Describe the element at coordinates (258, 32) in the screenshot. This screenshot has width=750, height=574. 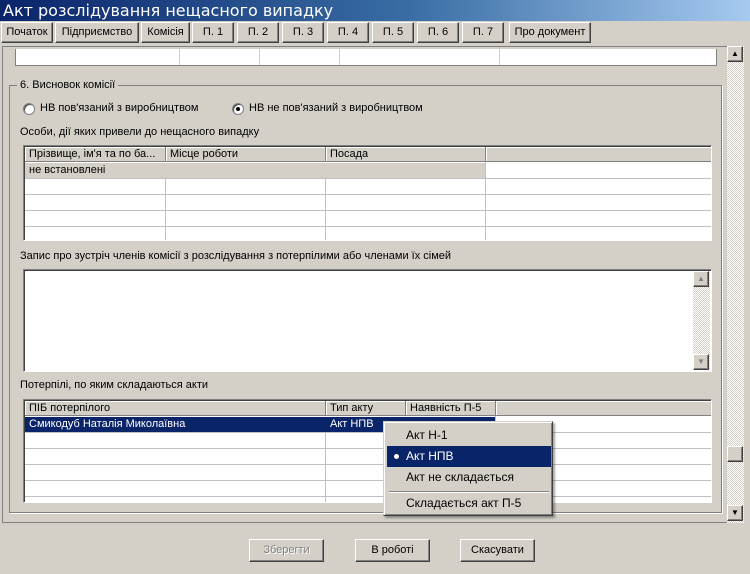
I see `tab-p2: П. 2` at that location.